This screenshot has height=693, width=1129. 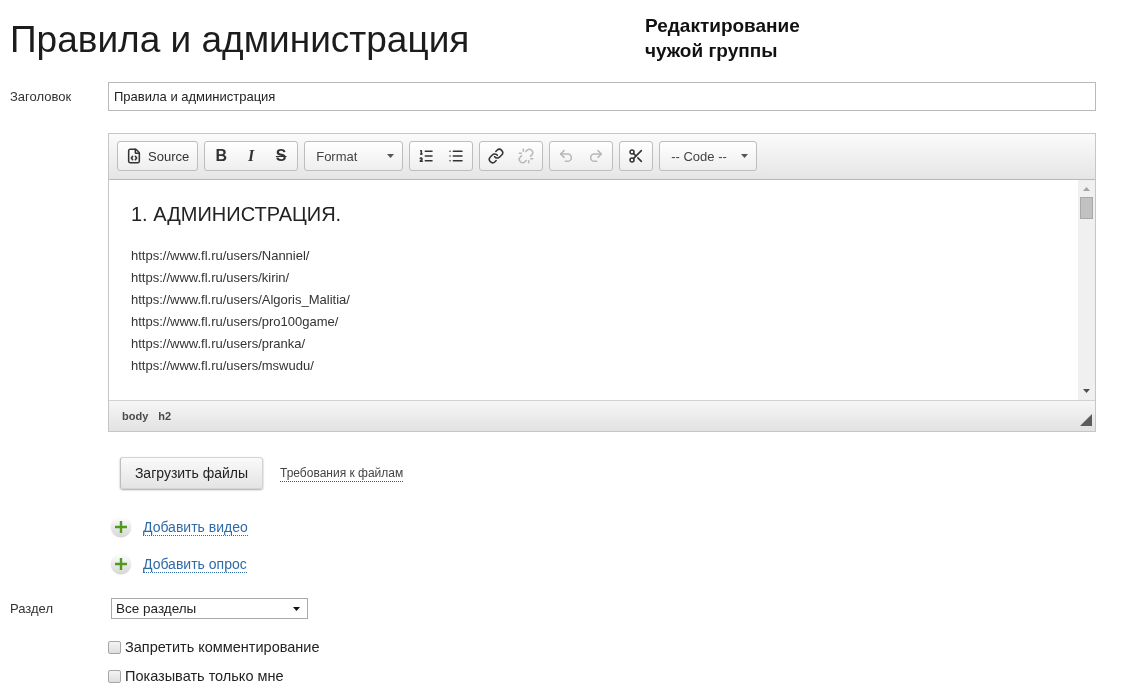 What do you see at coordinates (1086, 290) in the screenshot?
I see `scrollbar` at bounding box center [1086, 290].